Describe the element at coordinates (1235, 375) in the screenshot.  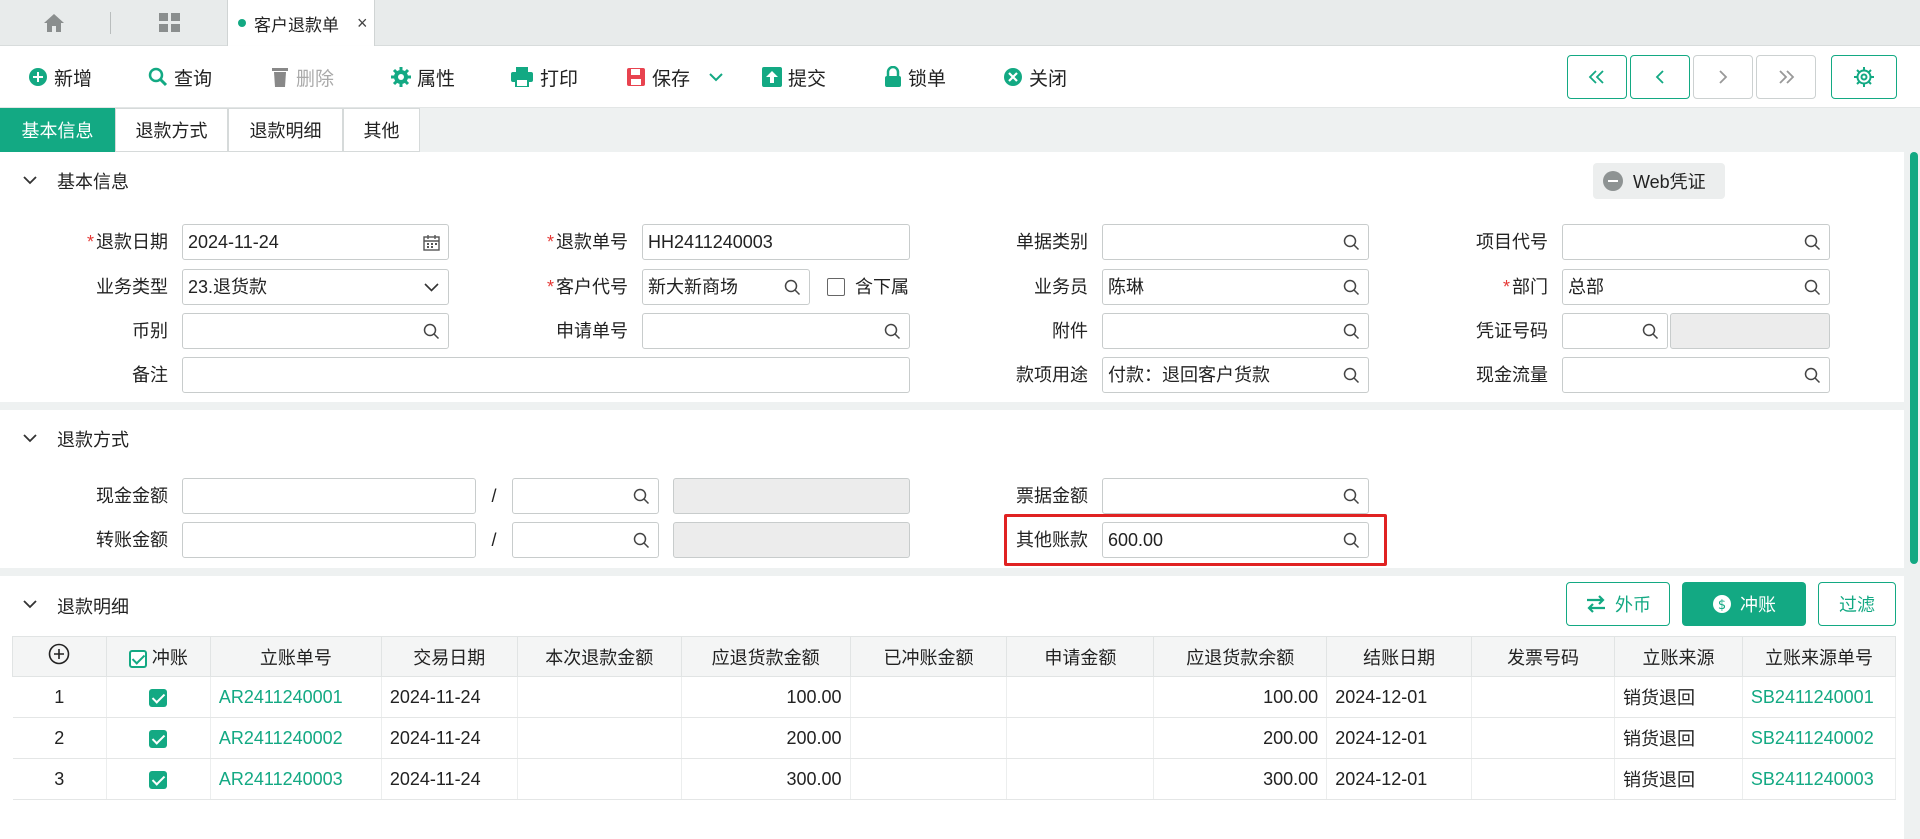
I see `purpose-field: 付款：退回客户货款` at that location.